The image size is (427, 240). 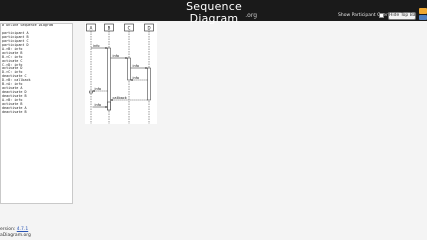 I want to click on participant-label: A, so click(x=91, y=27).